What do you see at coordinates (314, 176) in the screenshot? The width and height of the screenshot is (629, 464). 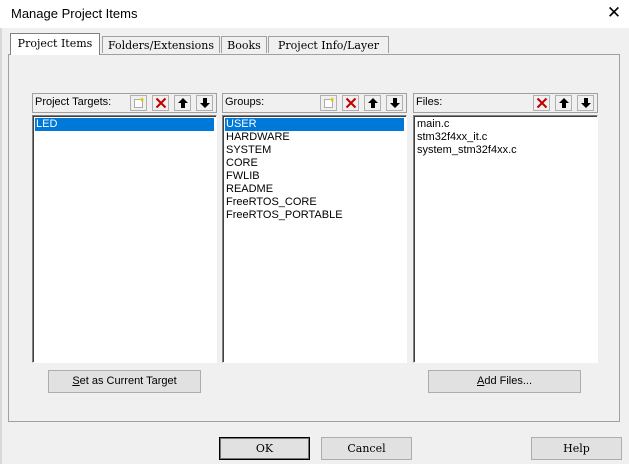 I see `list-item: FWLIB` at bounding box center [314, 176].